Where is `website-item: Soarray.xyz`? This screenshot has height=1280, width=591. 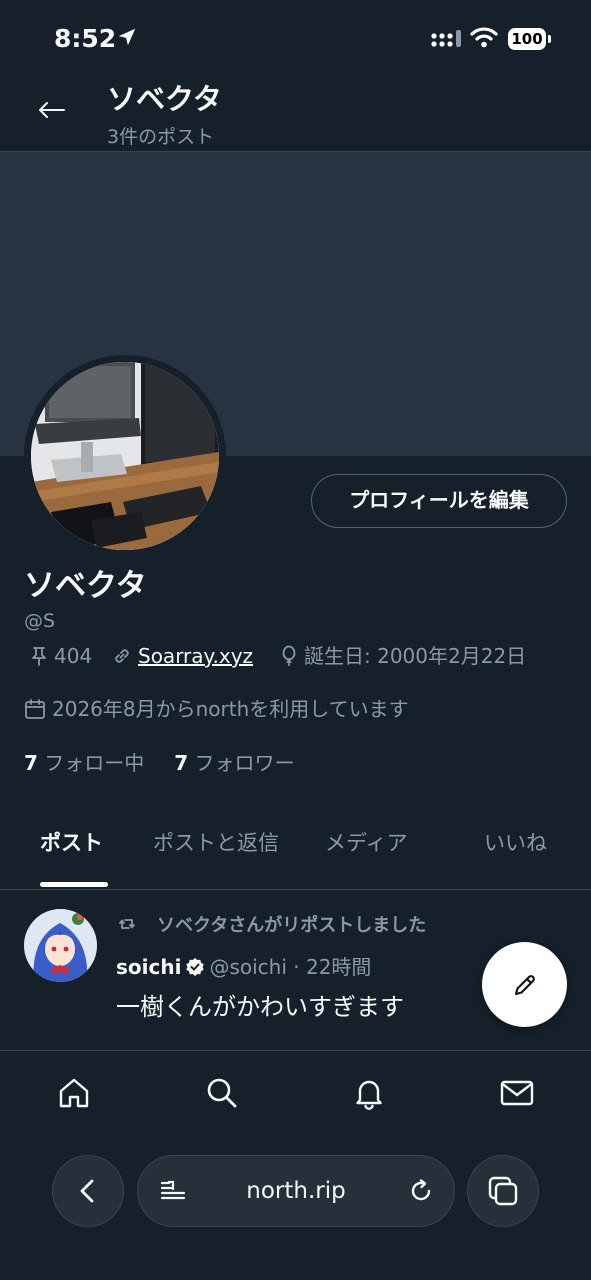 website-item: Soarray.xyz is located at coordinates (182, 656).